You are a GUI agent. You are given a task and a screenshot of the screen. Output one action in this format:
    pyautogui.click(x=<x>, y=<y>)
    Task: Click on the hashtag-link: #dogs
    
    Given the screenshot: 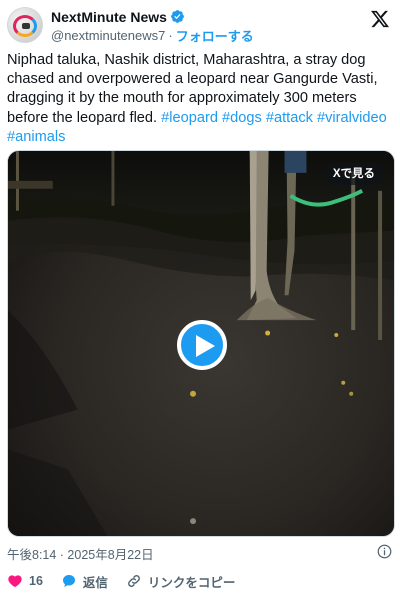 What is the action you would take?
    pyautogui.click(x=242, y=118)
    